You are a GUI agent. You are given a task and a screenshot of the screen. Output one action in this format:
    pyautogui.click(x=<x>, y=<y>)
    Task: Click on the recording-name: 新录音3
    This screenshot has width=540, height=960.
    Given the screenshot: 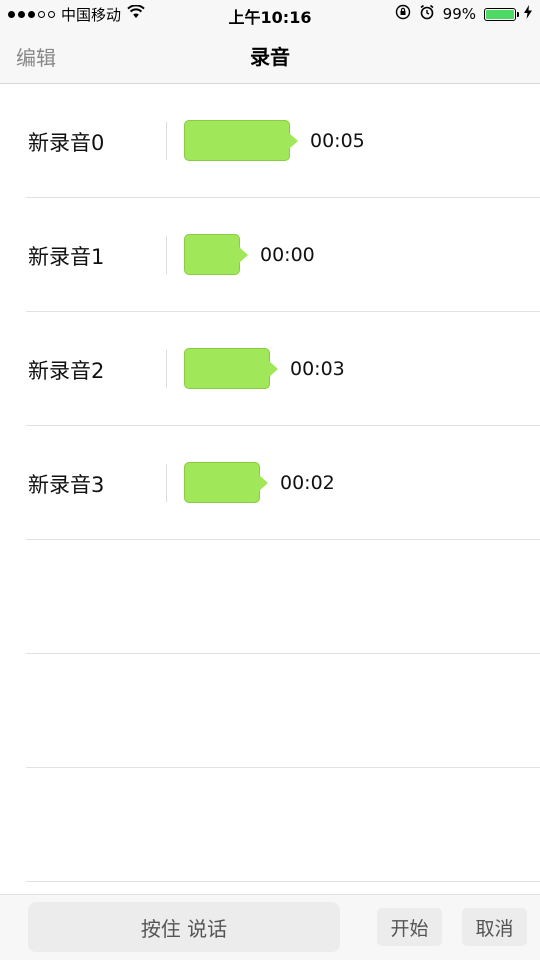 What is the action you would take?
    pyautogui.click(x=66, y=485)
    